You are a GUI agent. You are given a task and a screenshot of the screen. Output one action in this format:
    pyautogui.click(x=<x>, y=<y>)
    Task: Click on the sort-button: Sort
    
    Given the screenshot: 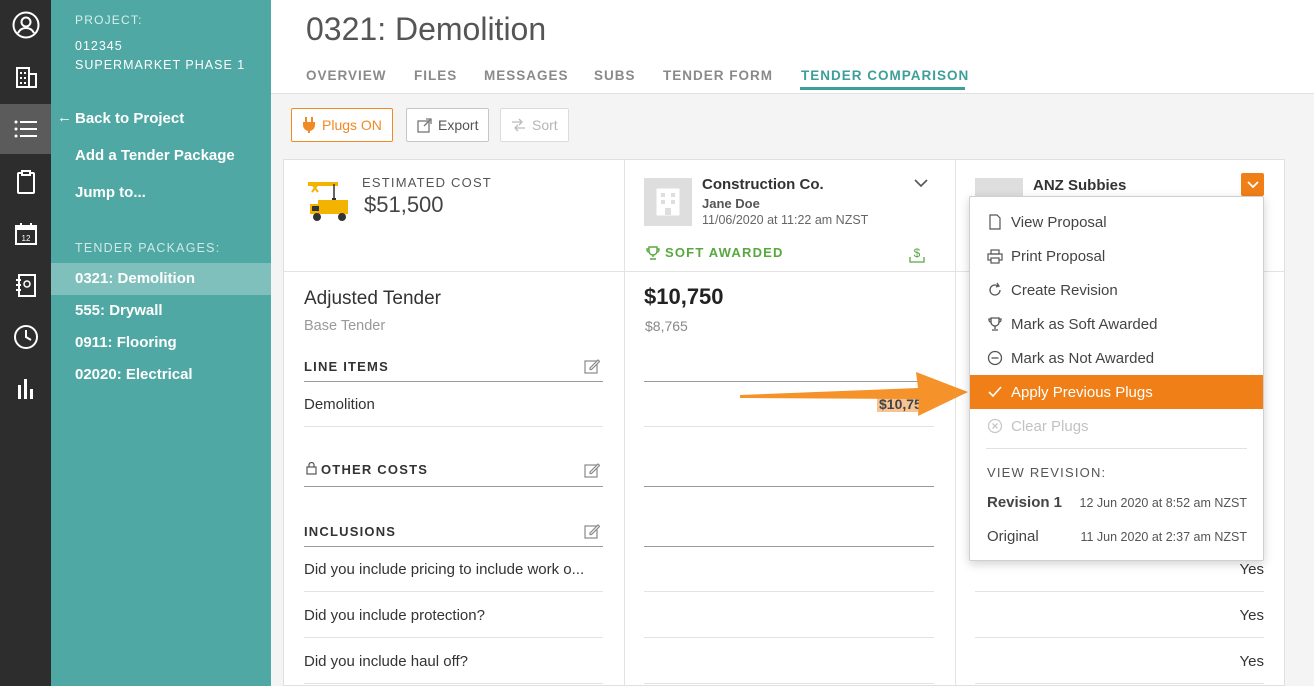 What is the action you would take?
    pyautogui.click(x=534, y=125)
    